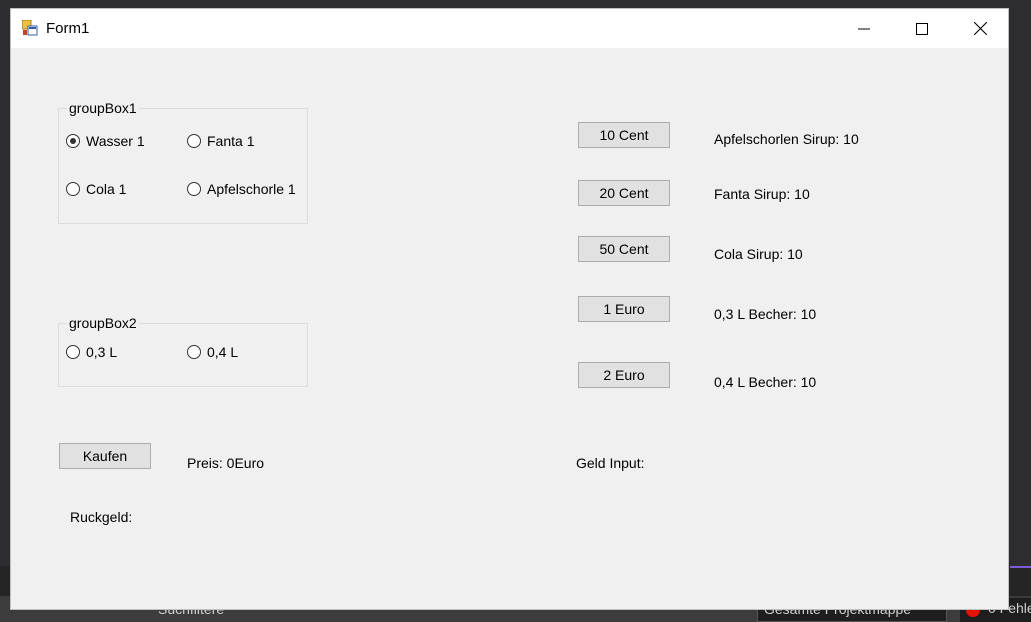 Image resolution: width=1031 pixels, height=622 pixels. What do you see at coordinates (758, 254) in the screenshot?
I see `stock-cola-label: Cola Sirup: 10` at bounding box center [758, 254].